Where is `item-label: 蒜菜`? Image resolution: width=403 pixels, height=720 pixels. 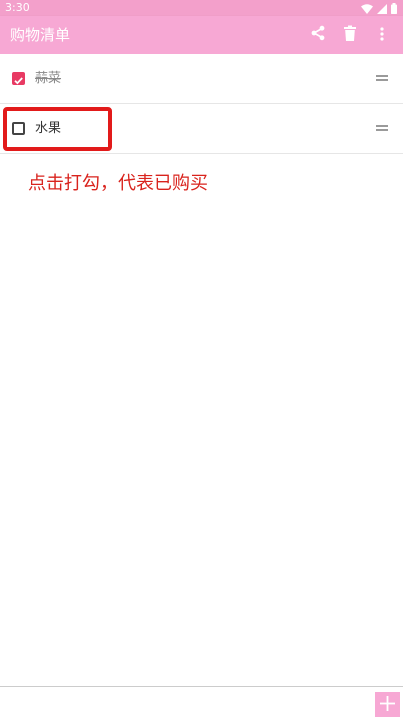 item-label: 蒜菜 is located at coordinates (48, 78).